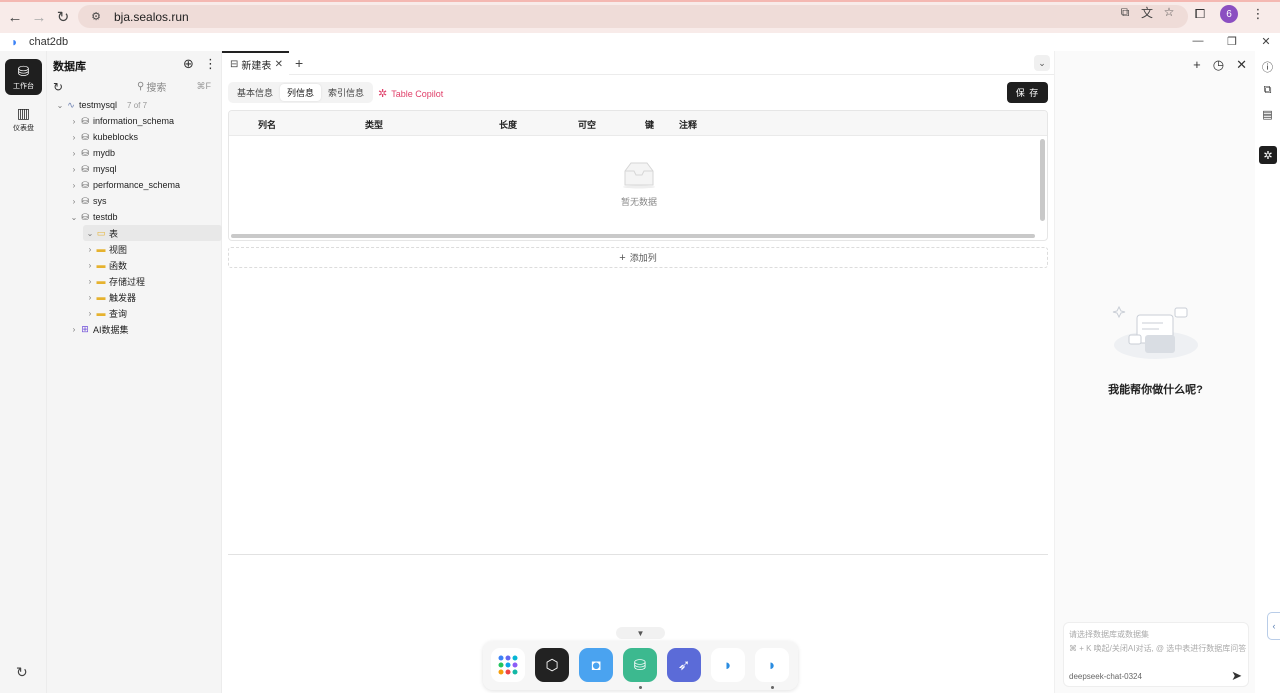 The height and width of the screenshot is (693, 1280). What do you see at coordinates (210, 64) in the screenshot?
I see `more-icon: ⋮` at bounding box center [210, 64].